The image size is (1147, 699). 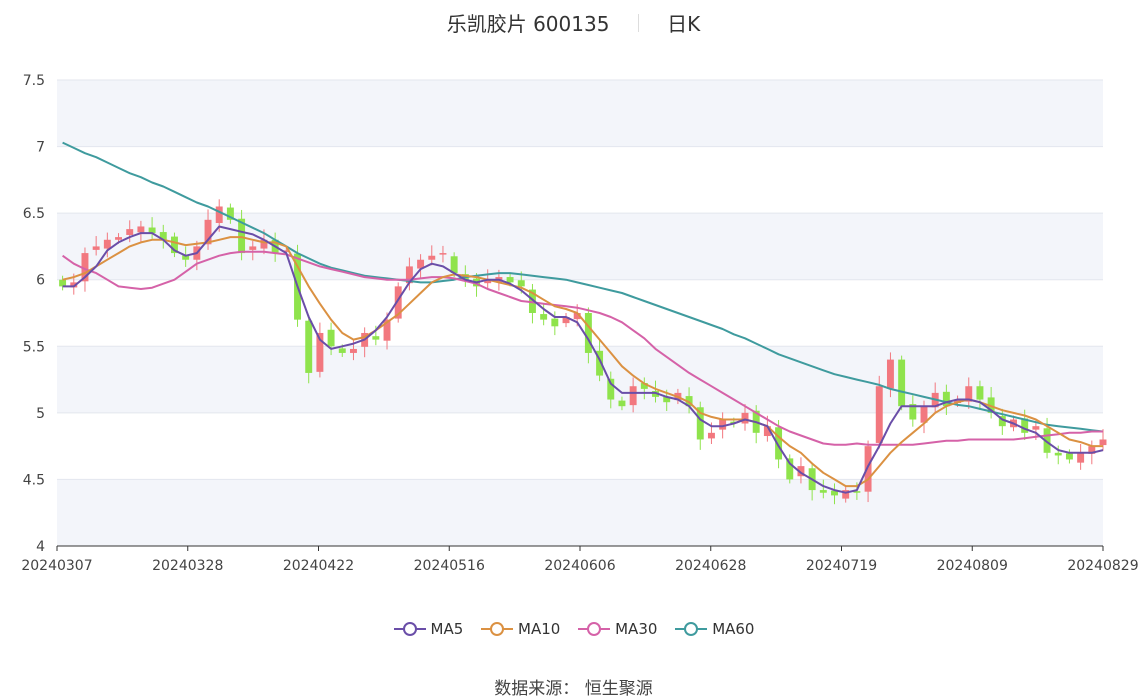 I want to click on x-tick-label: 20240606, so click(x=579, y=566).